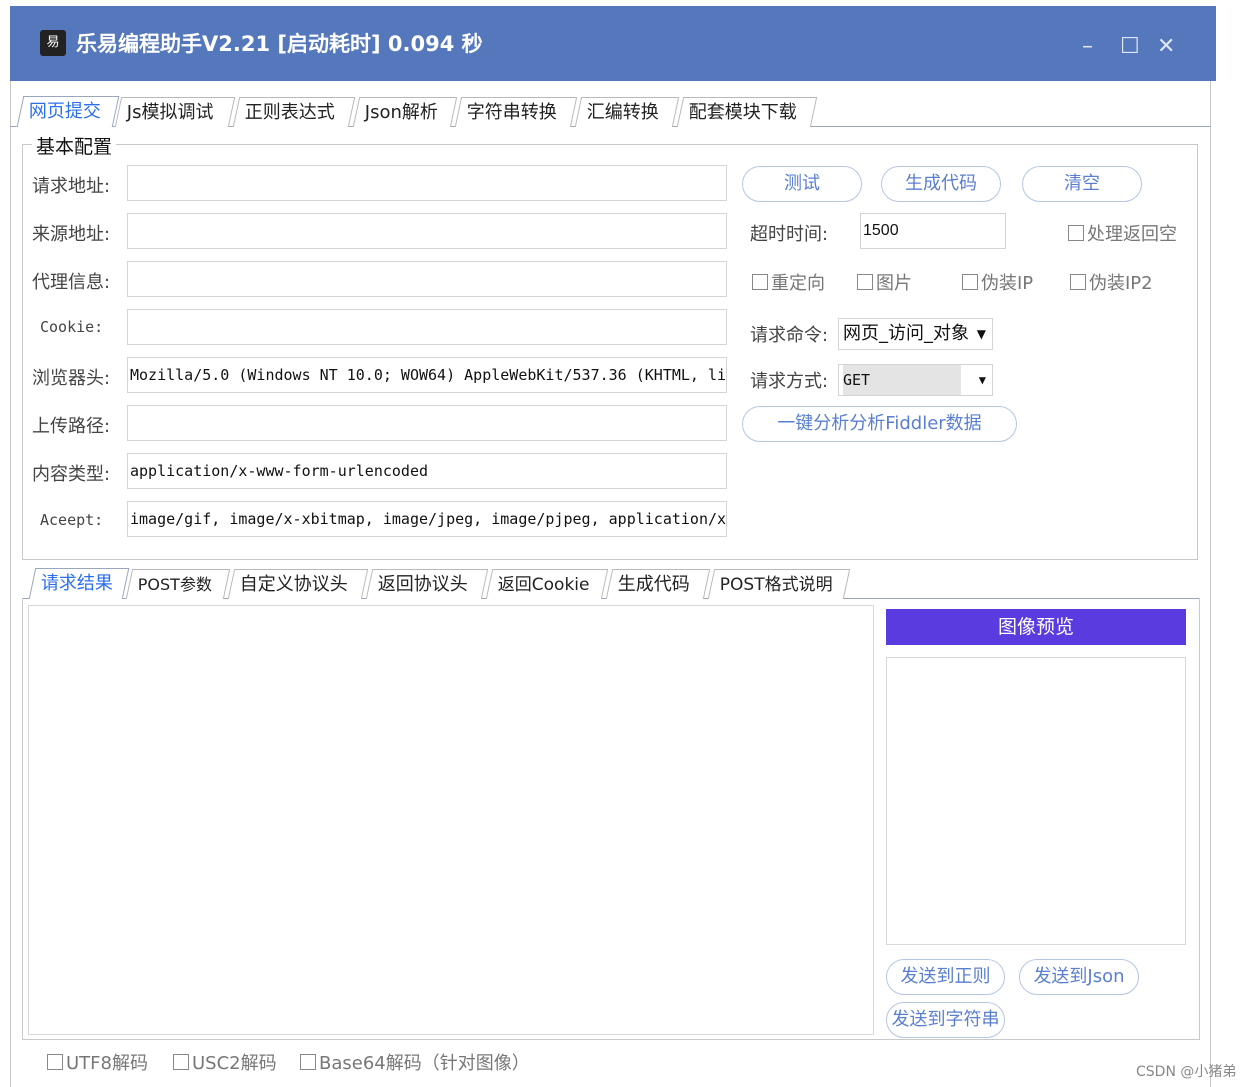 This screenshot has height=1087, width=1251. Describe the element at coordinates (298, 584) in the screenshot. I see `tab-custom-headers: 自定义协议头` at that location.